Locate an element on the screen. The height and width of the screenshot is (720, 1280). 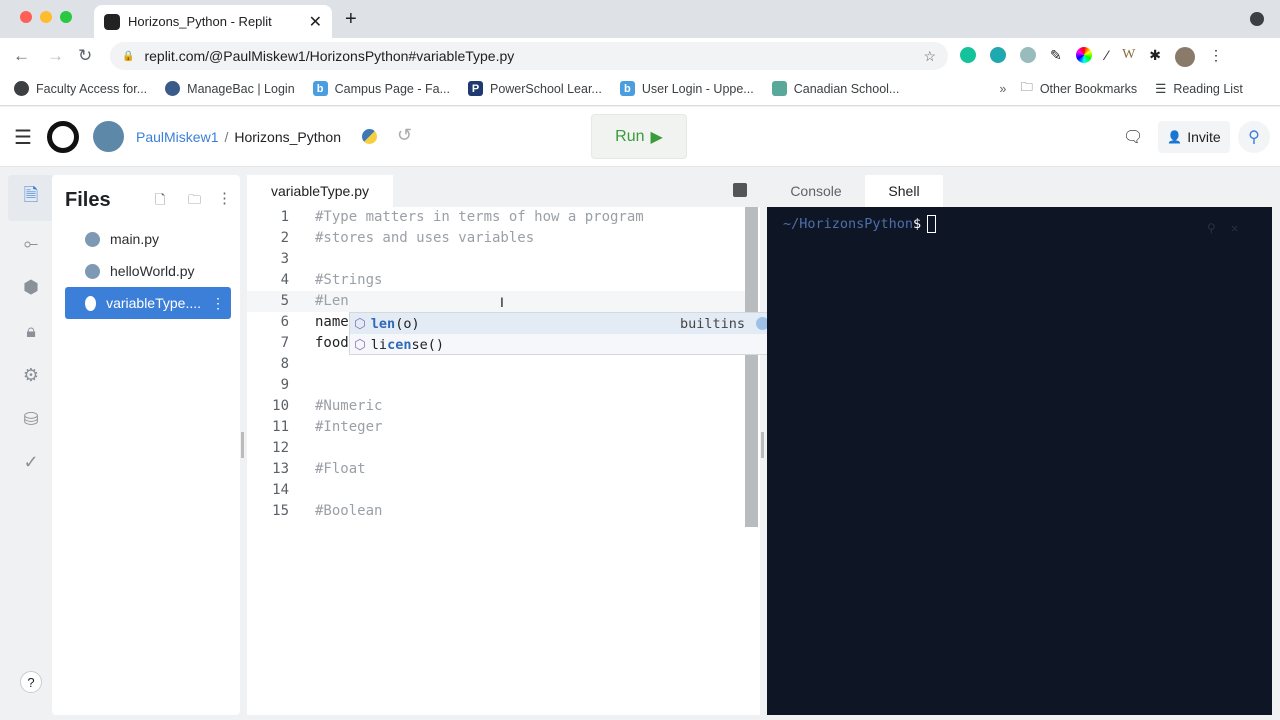
packages-icon: ⬢ is located at coordinates (31, 287).